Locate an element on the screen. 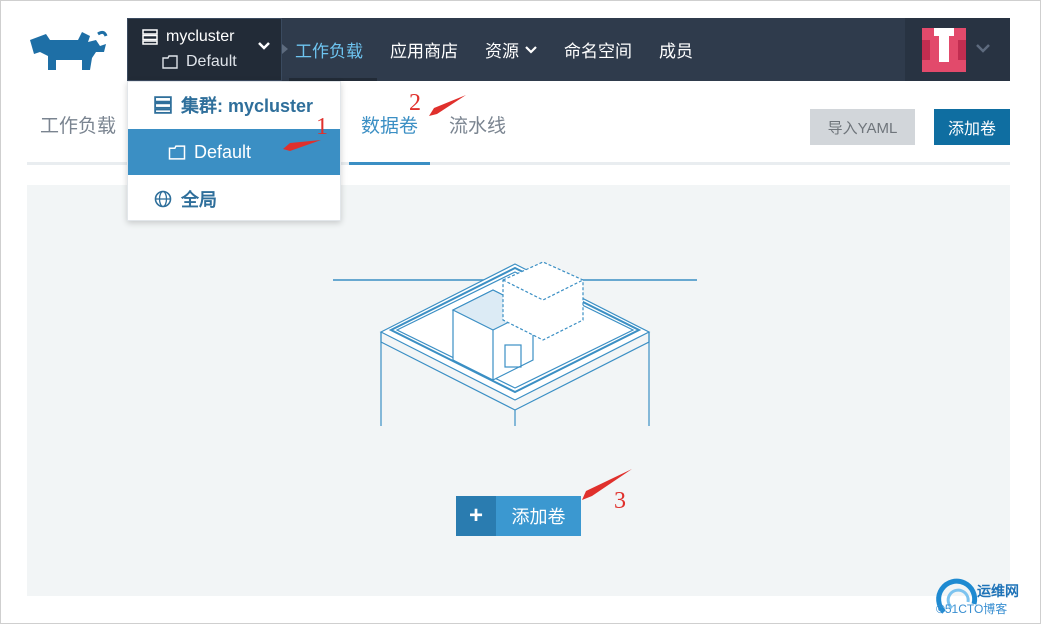 This screenshot has height=624, width=1041. nav-resources-label: 资源 is located at coordinates (502, 51).